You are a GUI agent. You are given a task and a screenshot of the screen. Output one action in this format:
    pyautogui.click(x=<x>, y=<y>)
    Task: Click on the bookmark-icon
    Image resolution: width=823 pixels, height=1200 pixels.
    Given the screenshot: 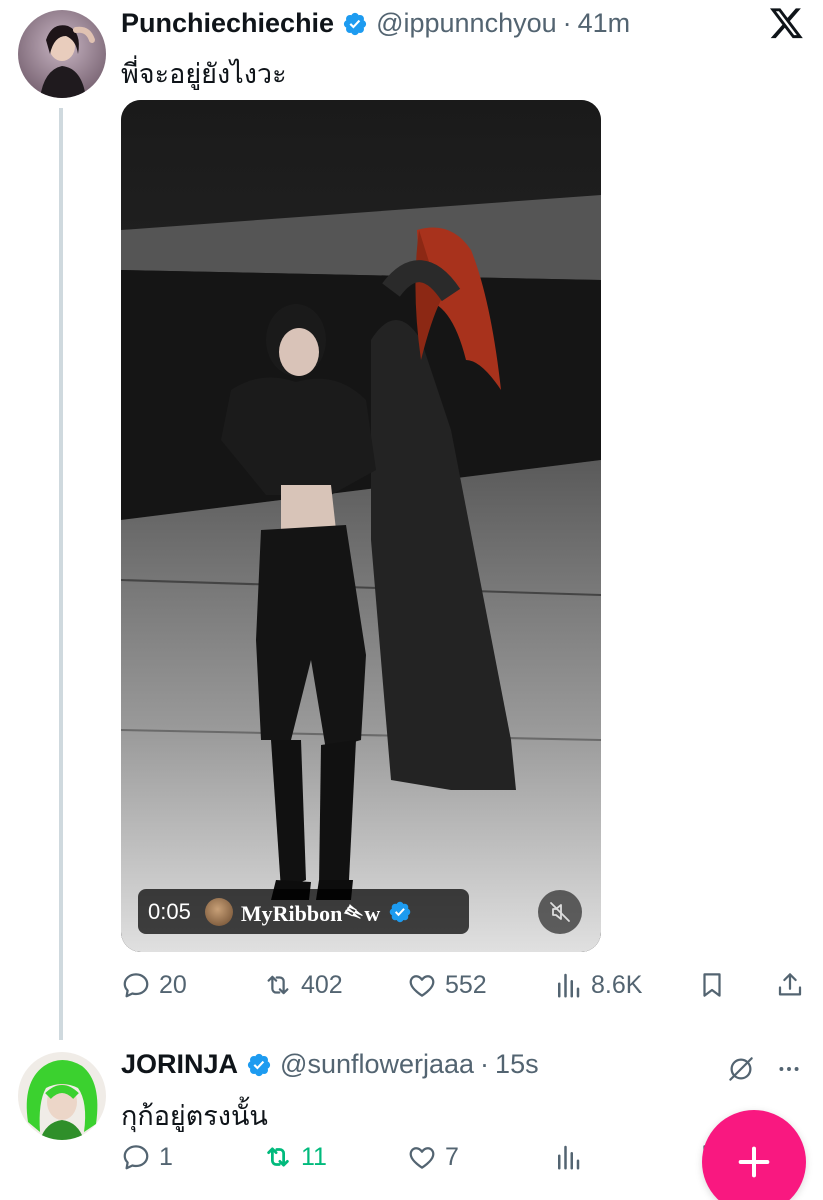 What is the action you would take?
    pyautogui.click(x=712, y=985)
    